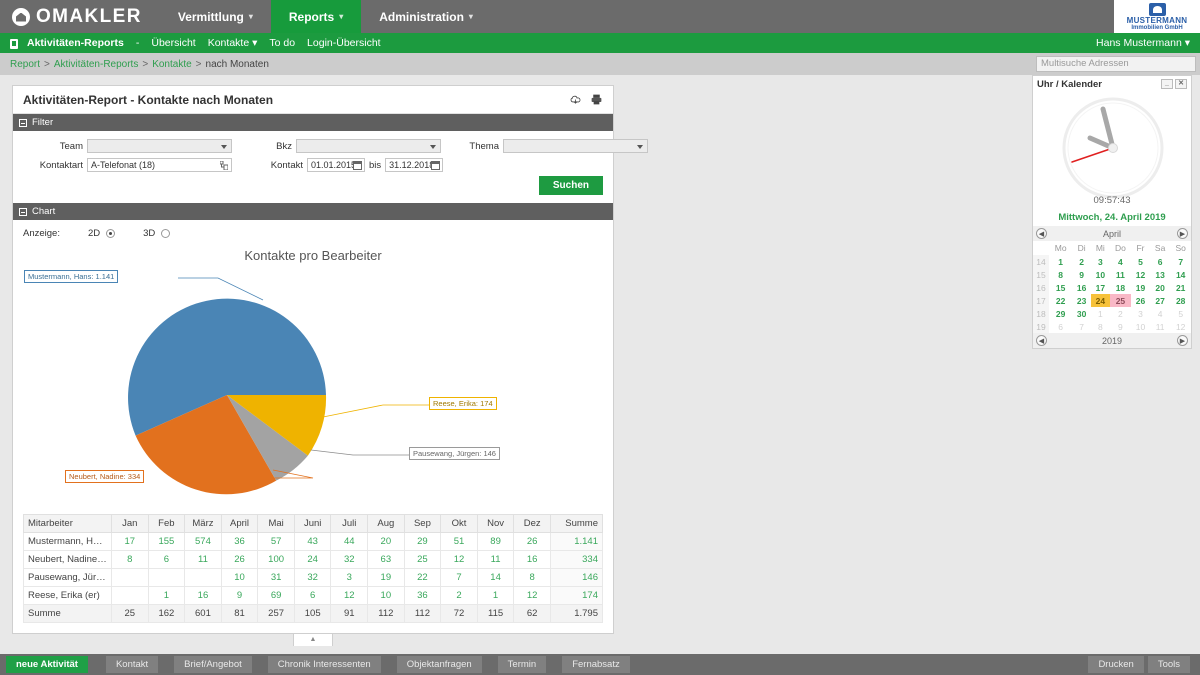 The height and width of the screenshot is (675, 1200). What do you see at coordinates (532, 523) in the screenshot?
I see `col-dez: Dez` at bounding box center [532, 523].